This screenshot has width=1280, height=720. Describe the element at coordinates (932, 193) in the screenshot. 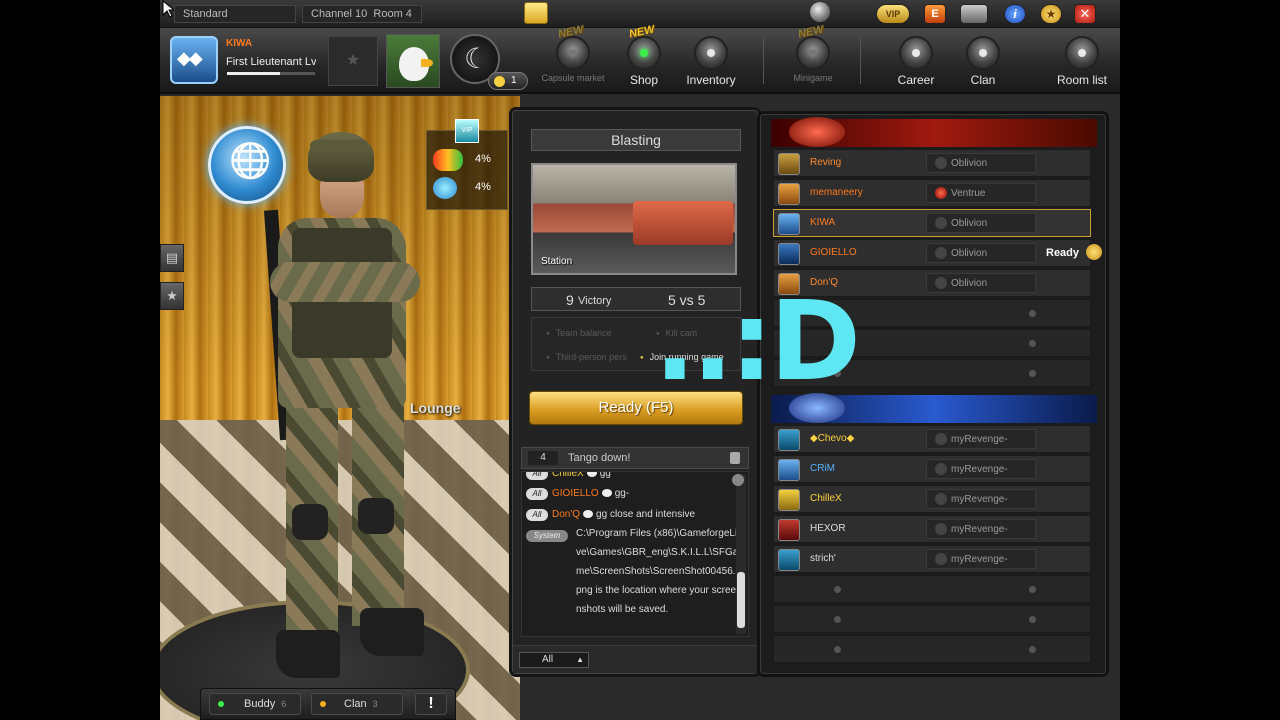

I see `player-slot: memaneery Ventrue` at that location.